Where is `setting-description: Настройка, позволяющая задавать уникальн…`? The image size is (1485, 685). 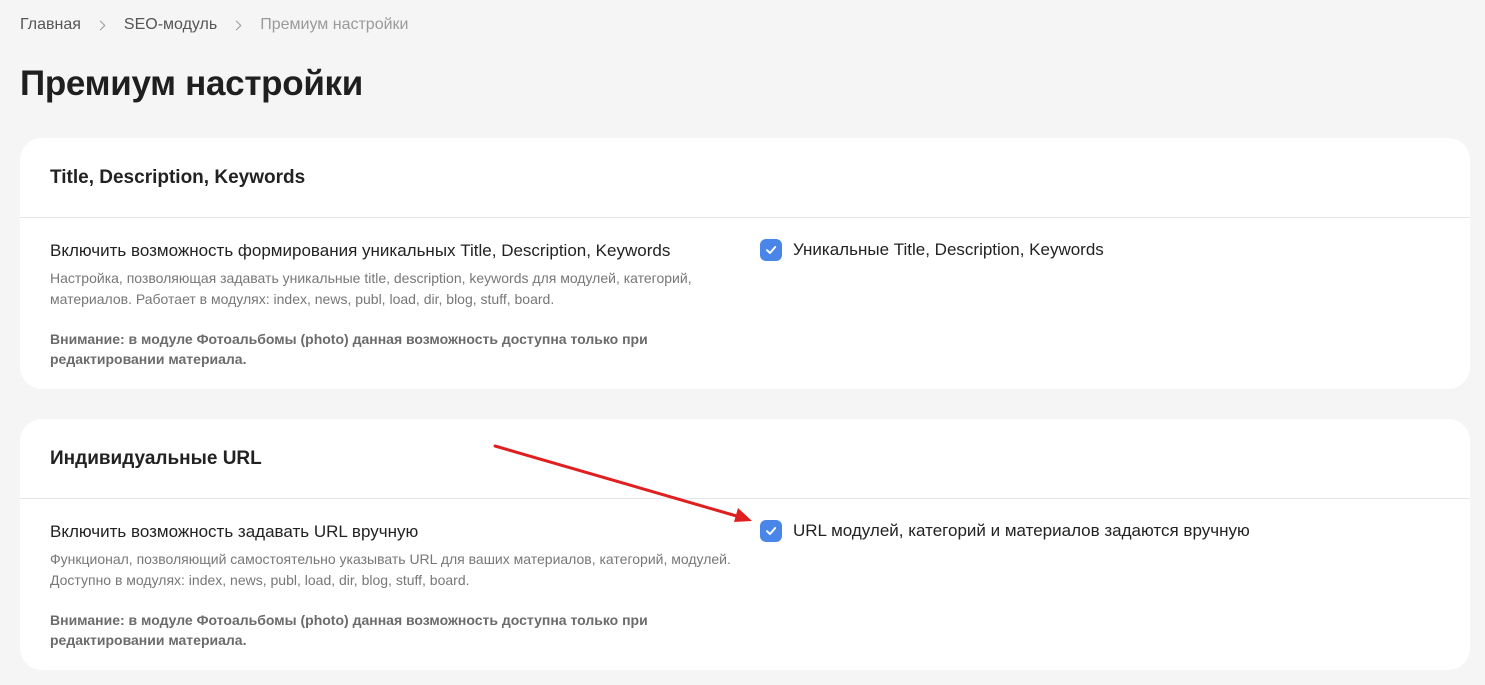 setting-description: Настройка, позволяющая задавать уникальн… is located at coordinates (371, 288).